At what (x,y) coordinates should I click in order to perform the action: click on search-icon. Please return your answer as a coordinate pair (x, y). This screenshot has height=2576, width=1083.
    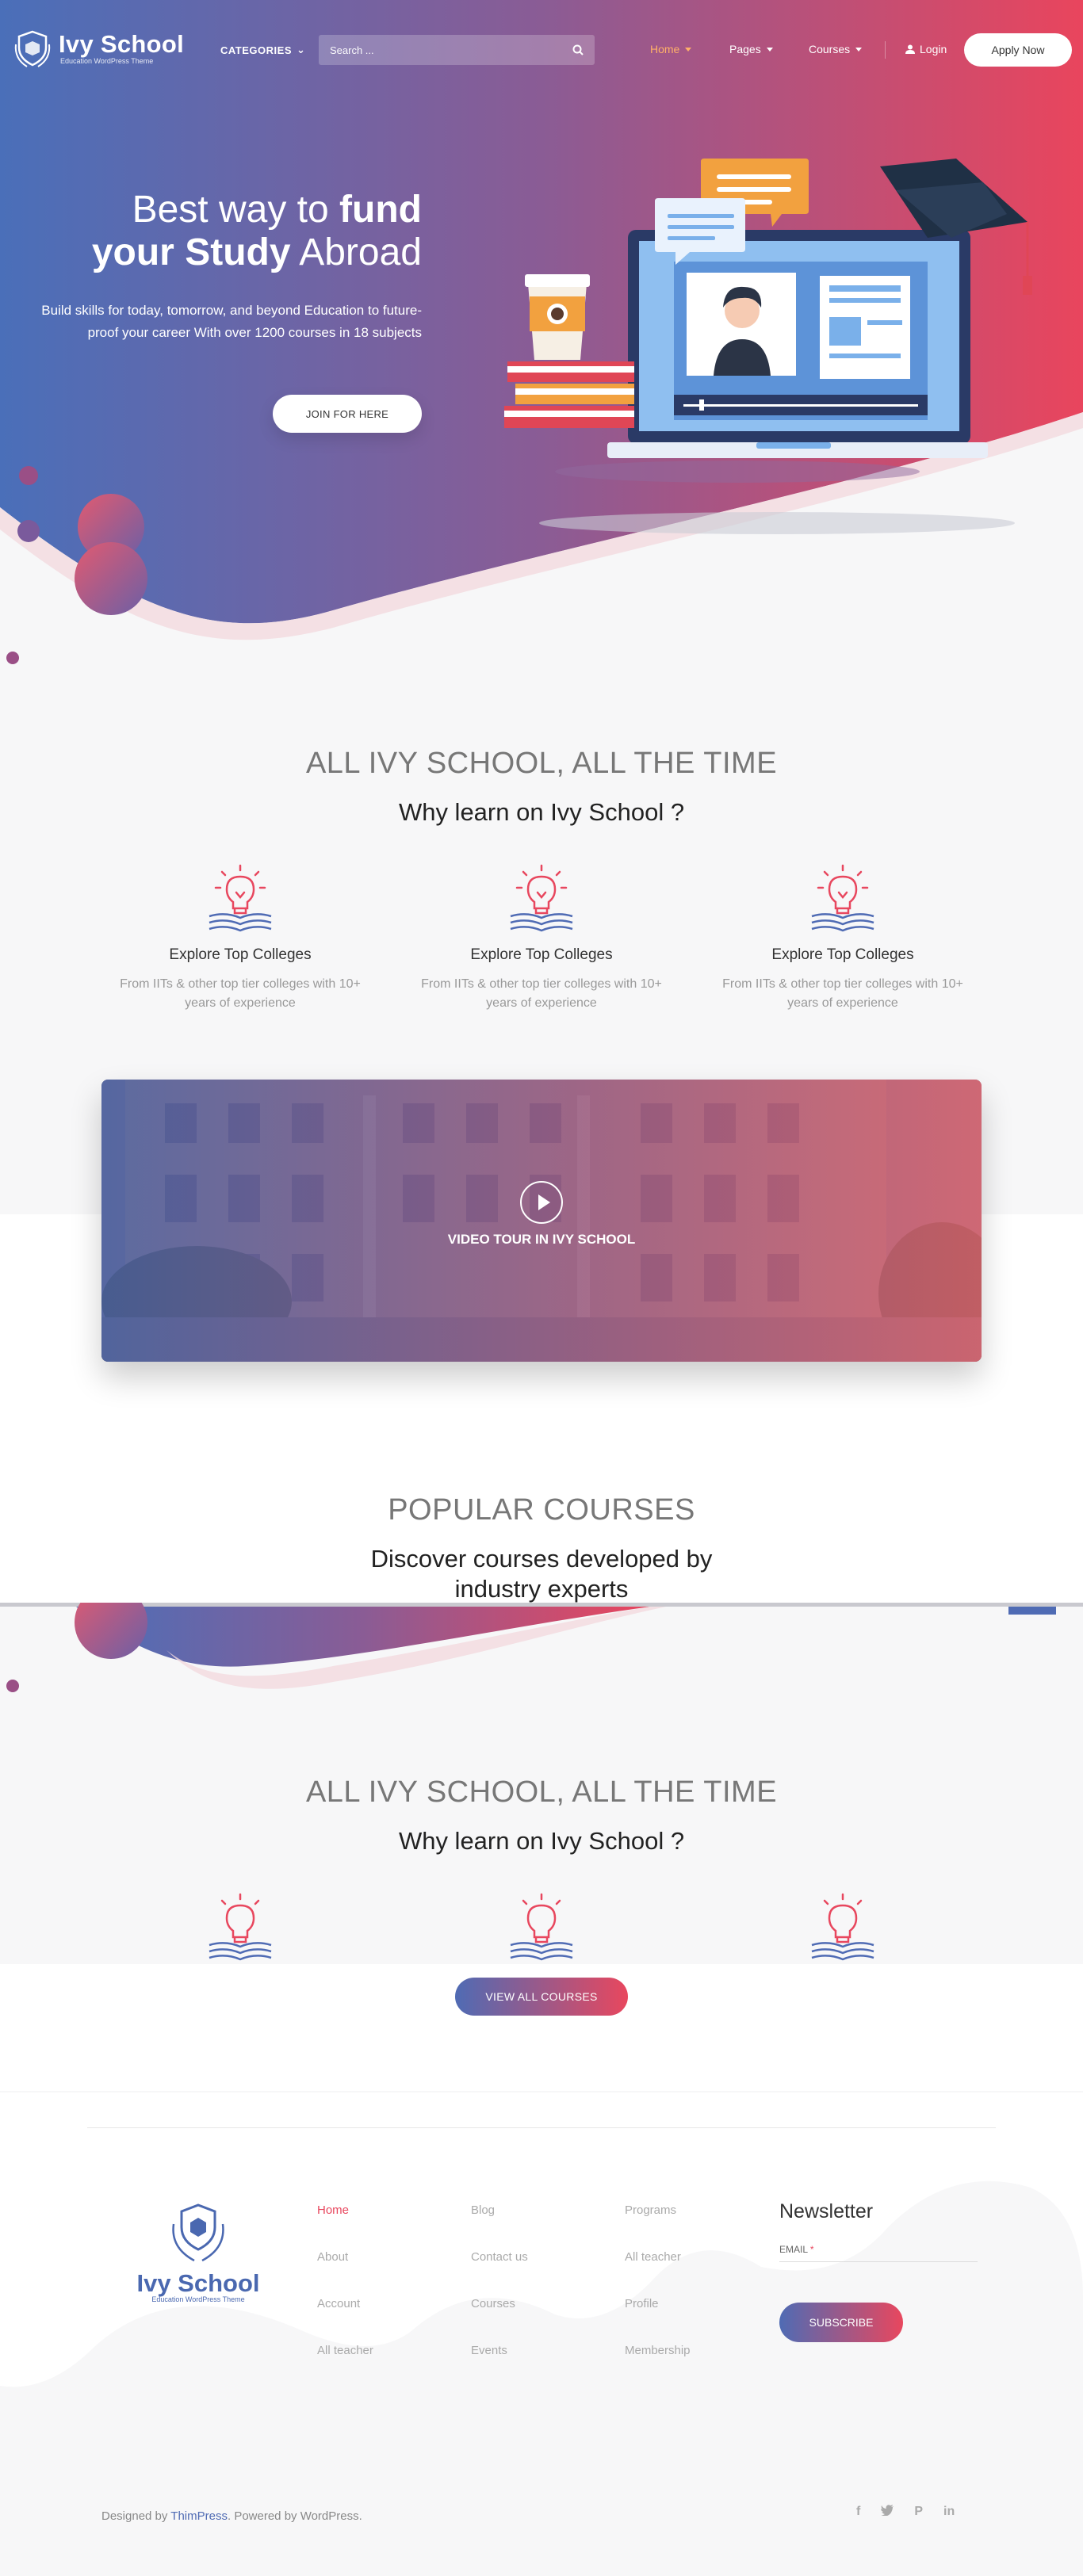
    Looking at the image, I should click on (578, 49).